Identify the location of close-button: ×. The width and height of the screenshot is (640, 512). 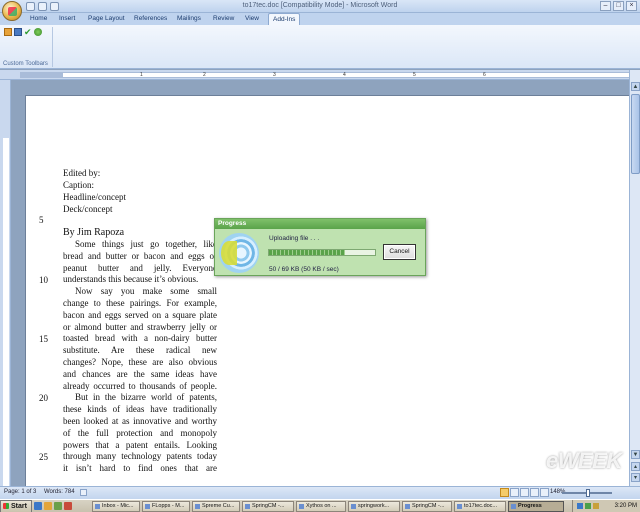
(631, 6).